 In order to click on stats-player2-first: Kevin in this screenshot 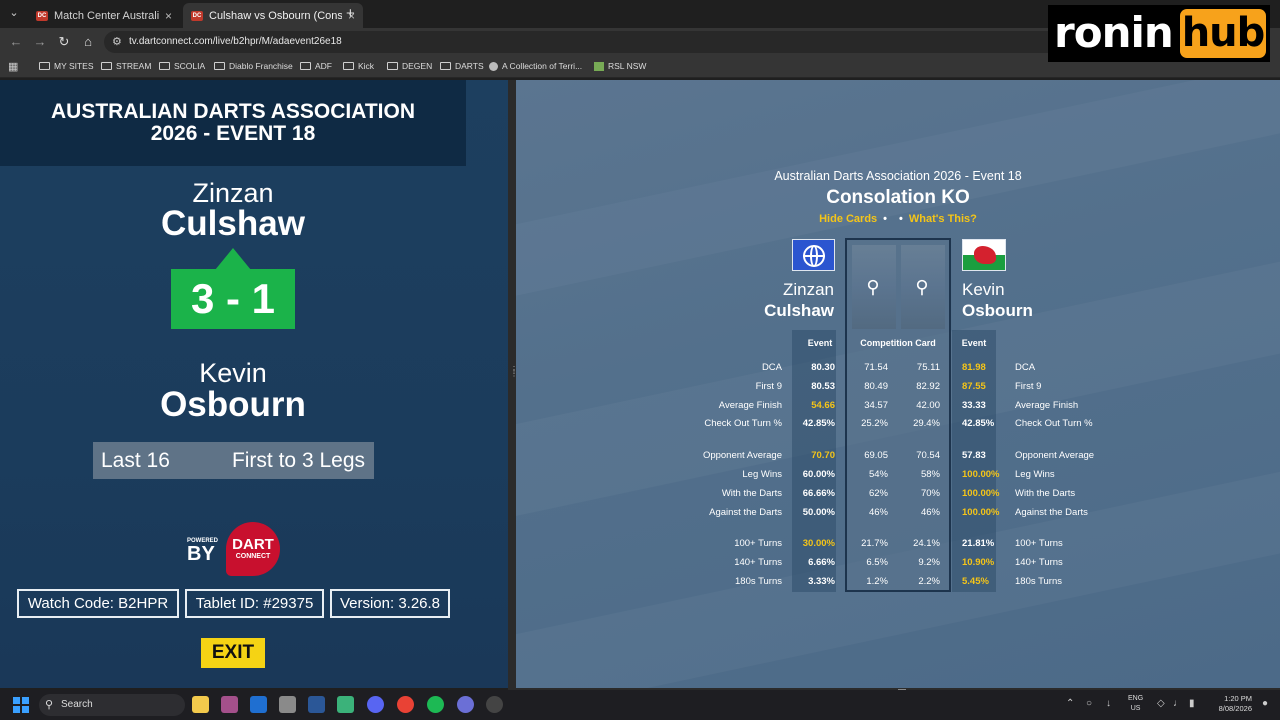, I will do `click(983, 289)`.